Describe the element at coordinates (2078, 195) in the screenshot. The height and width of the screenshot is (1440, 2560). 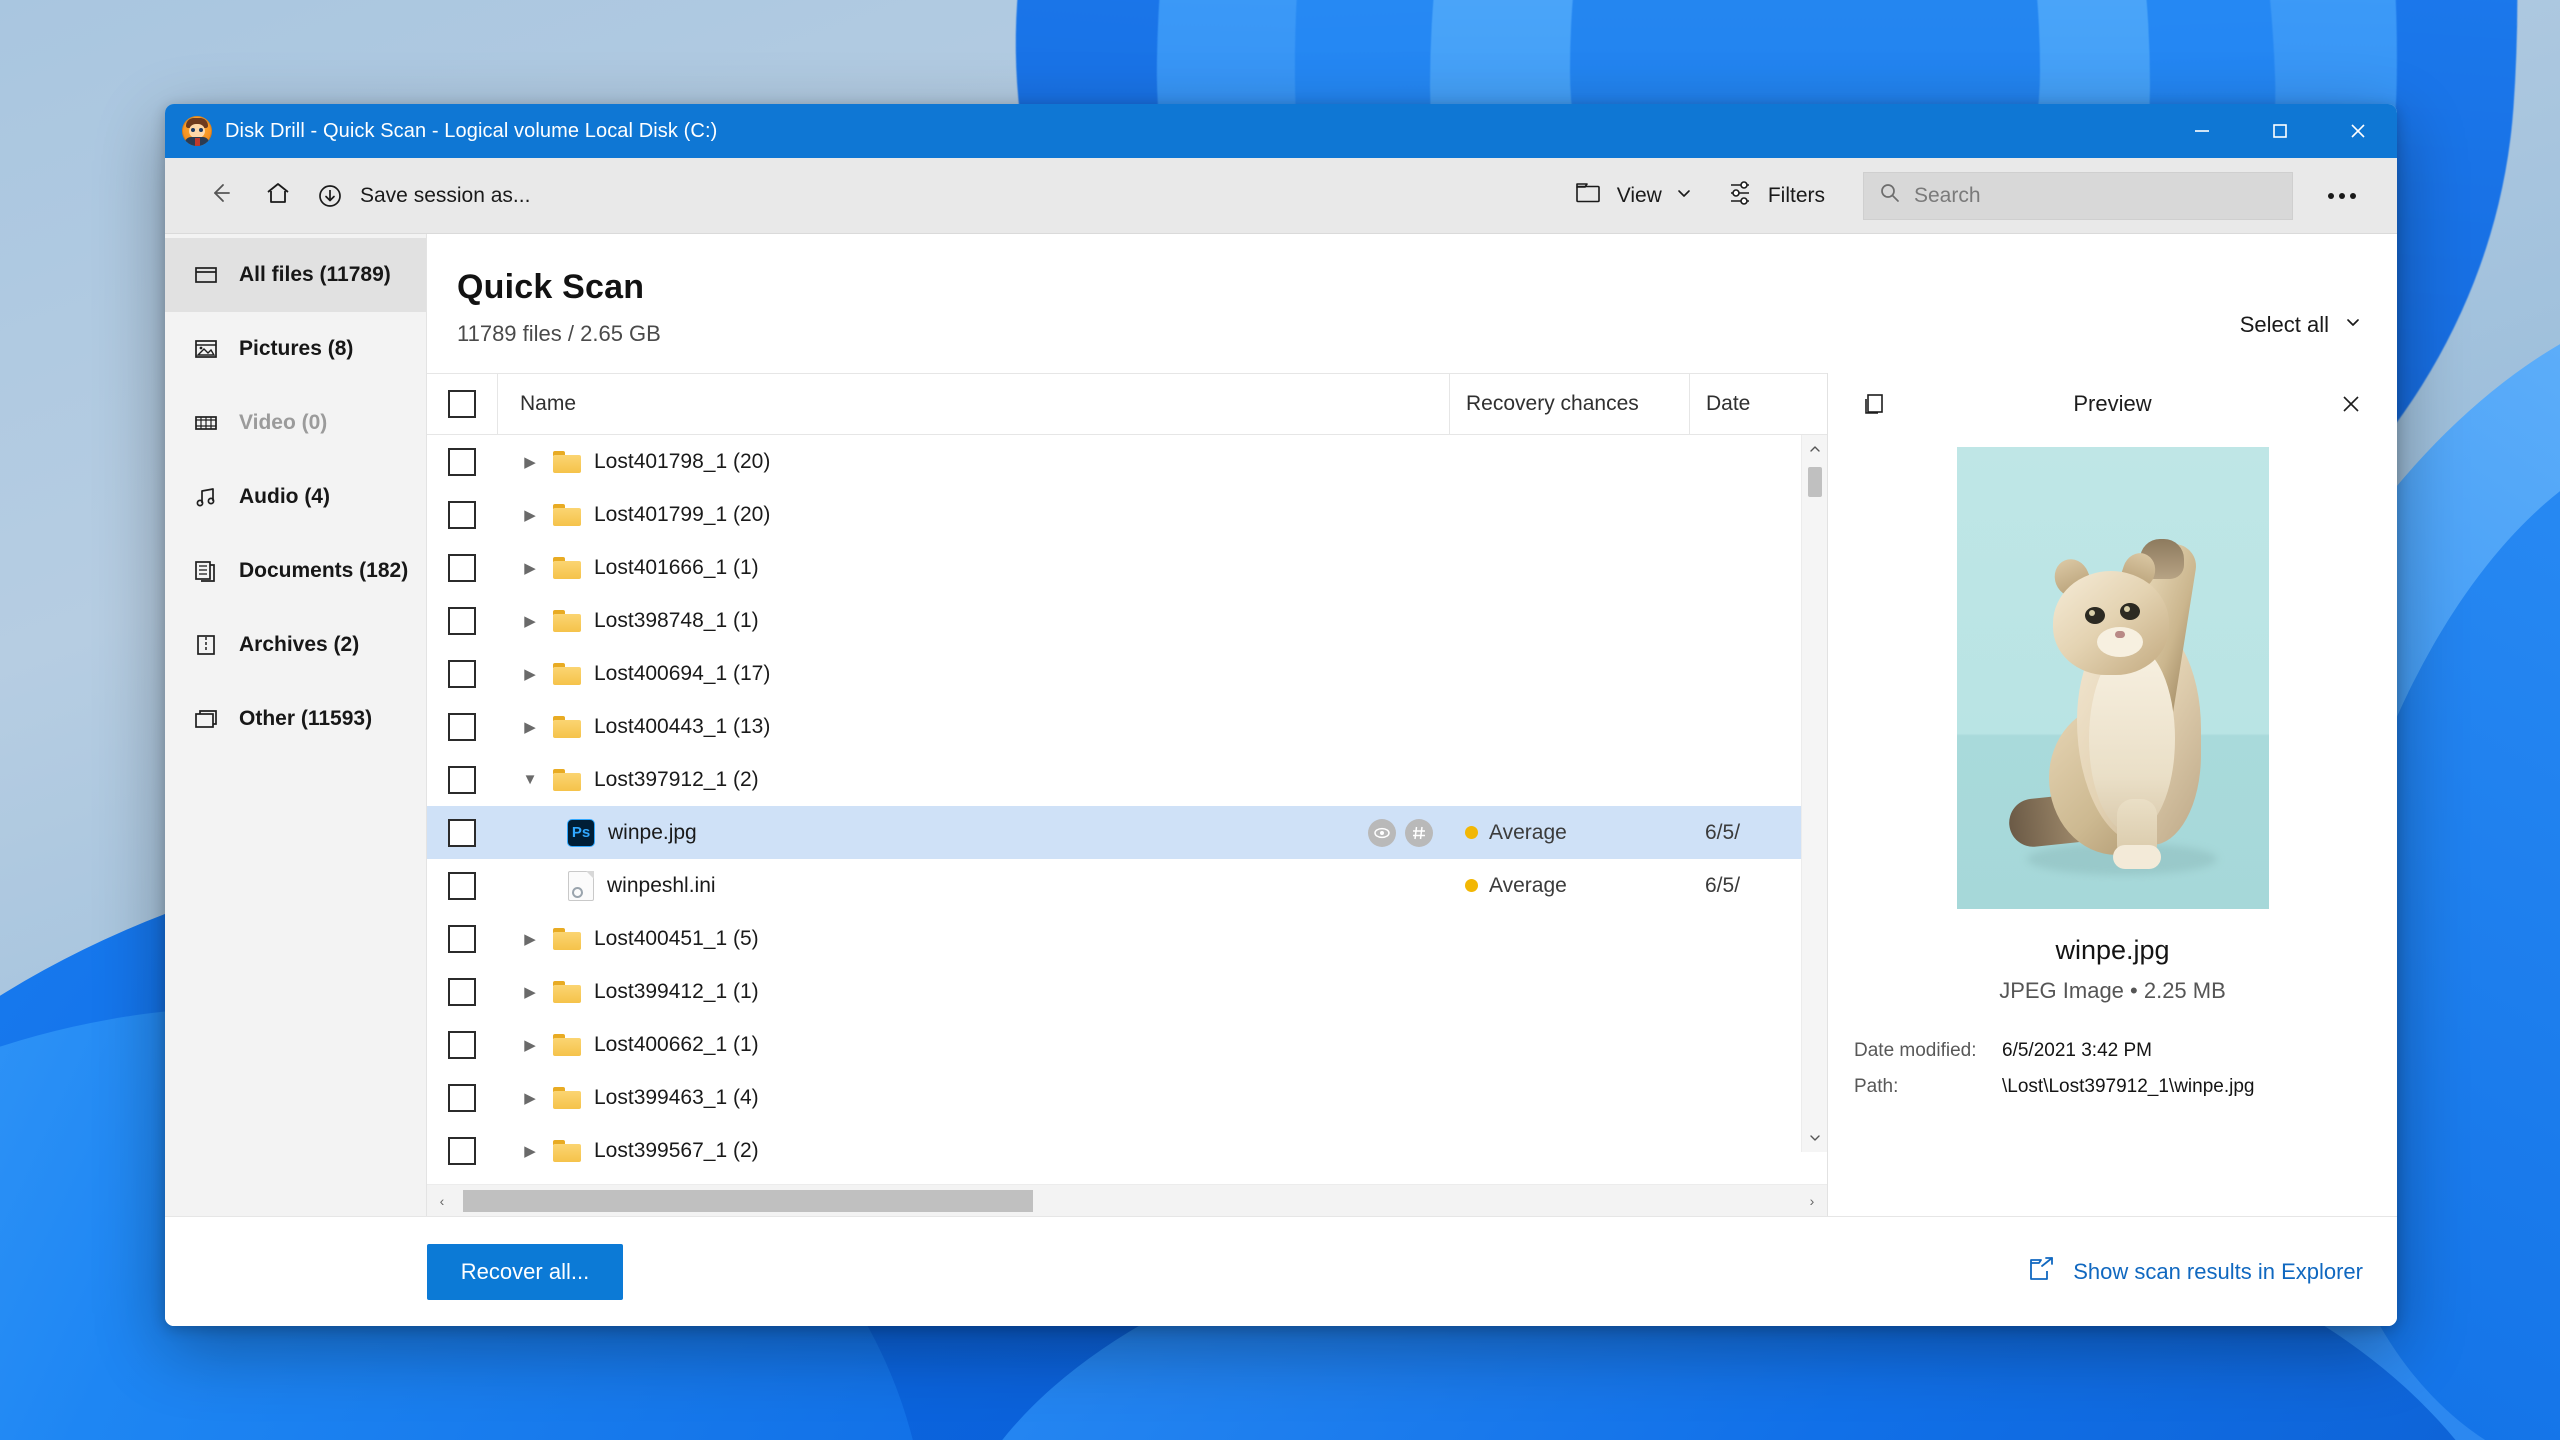
I see `search-input: Search` at that location.